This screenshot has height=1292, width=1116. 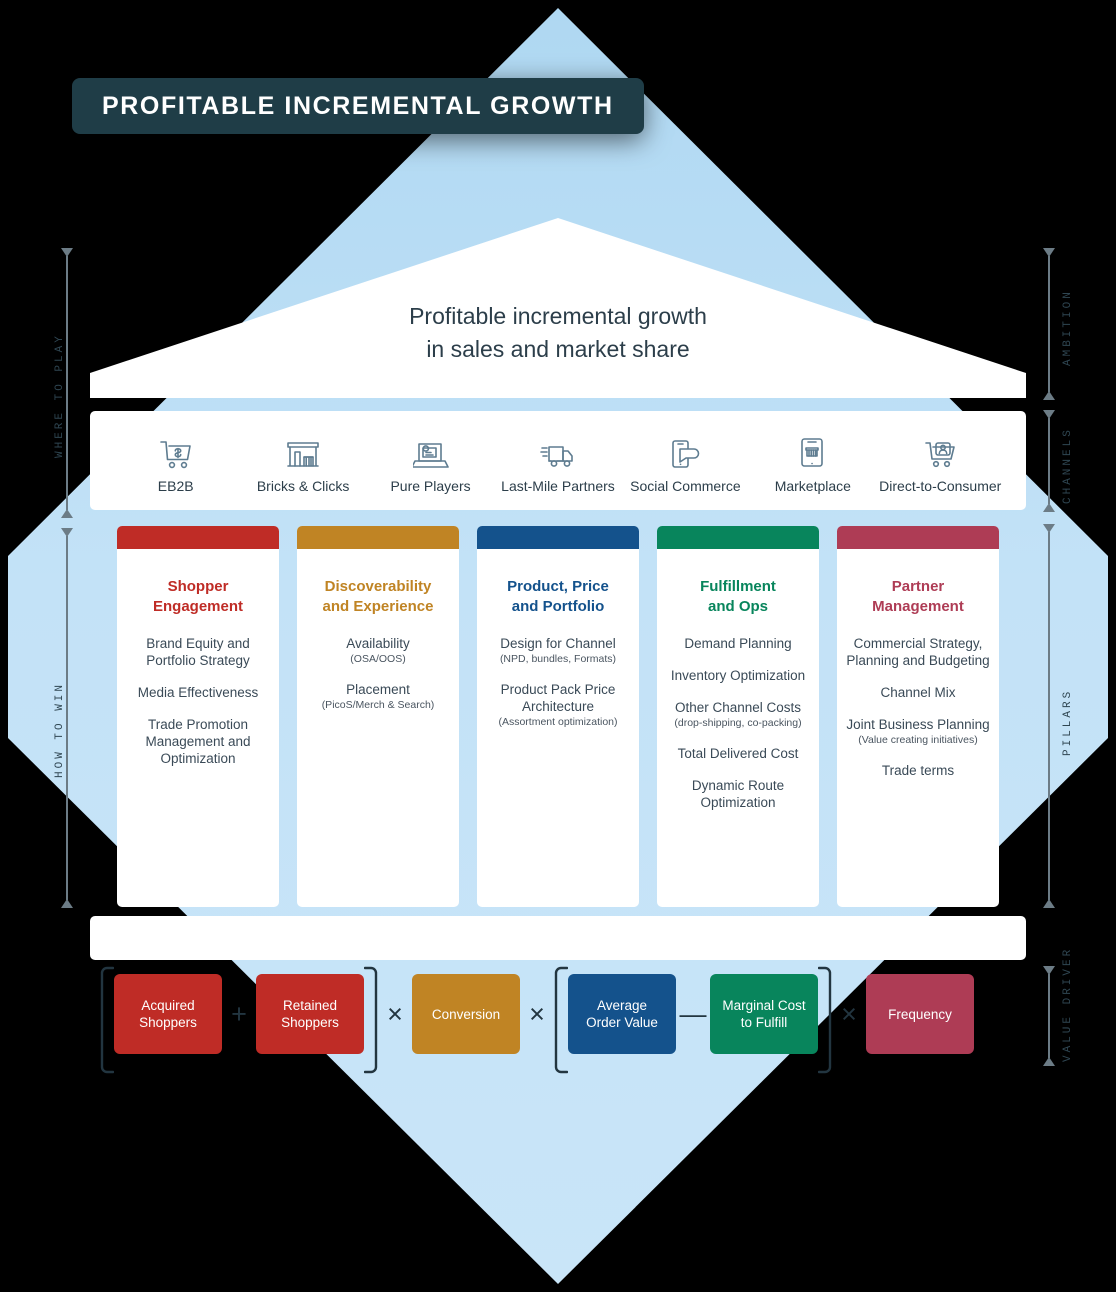 I want to click on channel-item-5: Marketplace, so click(x=812, y=460).